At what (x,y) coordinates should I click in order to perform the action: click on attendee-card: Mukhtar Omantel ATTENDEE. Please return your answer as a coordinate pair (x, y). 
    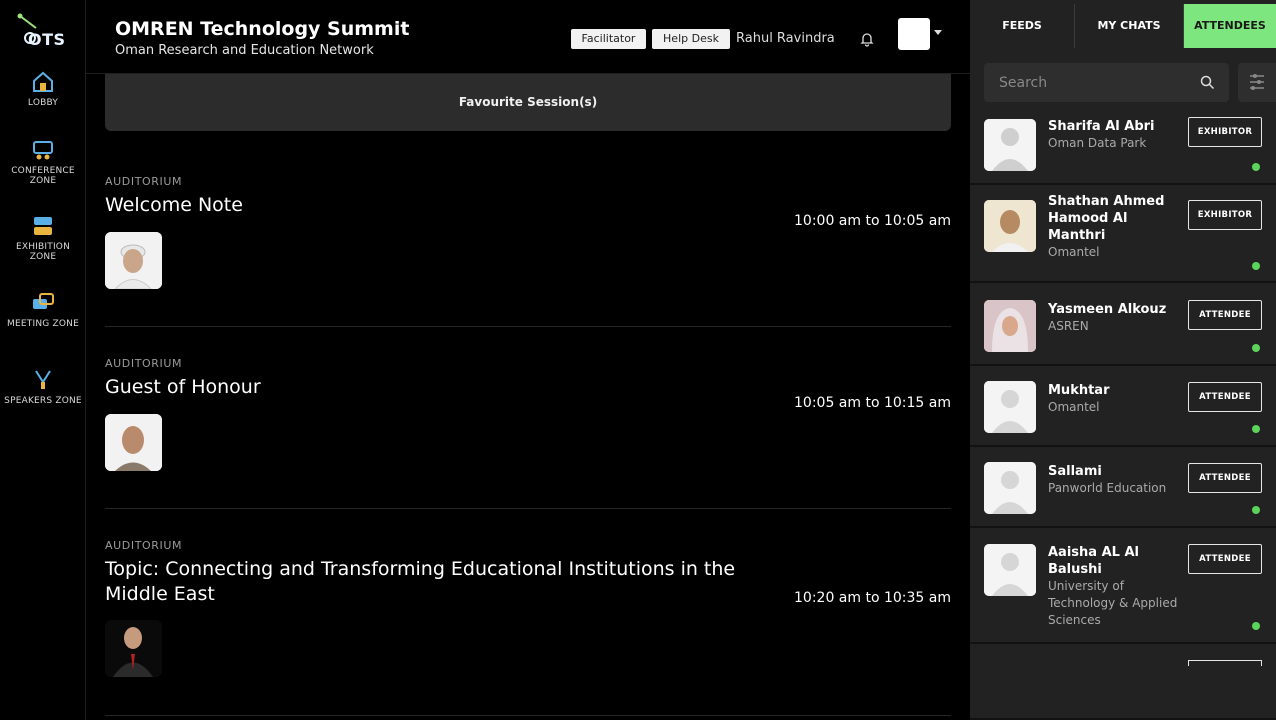
    Looking at the image, I should click on (1123, 407).